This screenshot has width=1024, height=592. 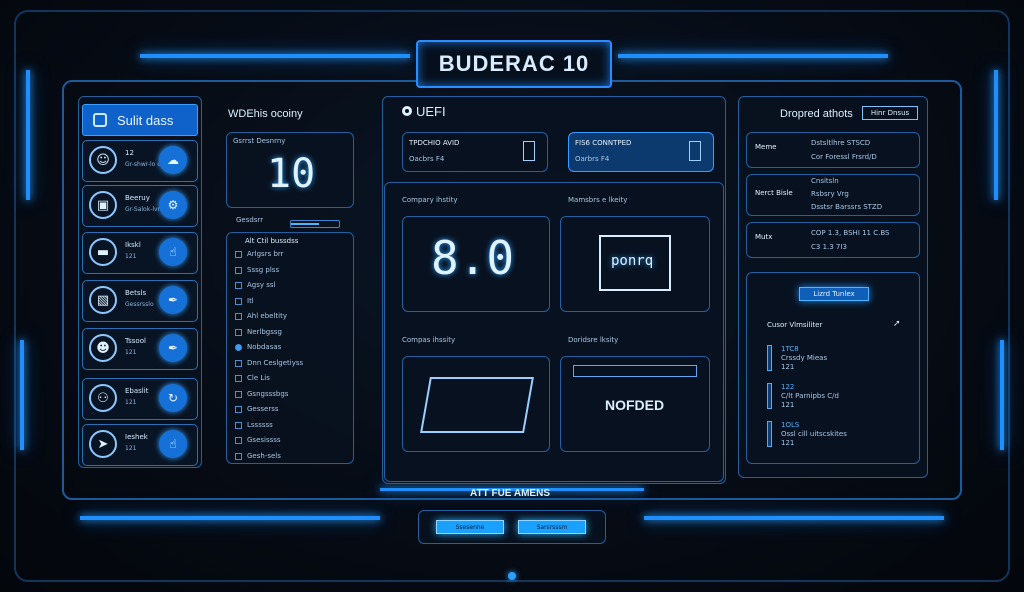 What do you see at coordinates (529, 151) in the screenshot?
I see `chip-icon` at bounding box center [529, 151].